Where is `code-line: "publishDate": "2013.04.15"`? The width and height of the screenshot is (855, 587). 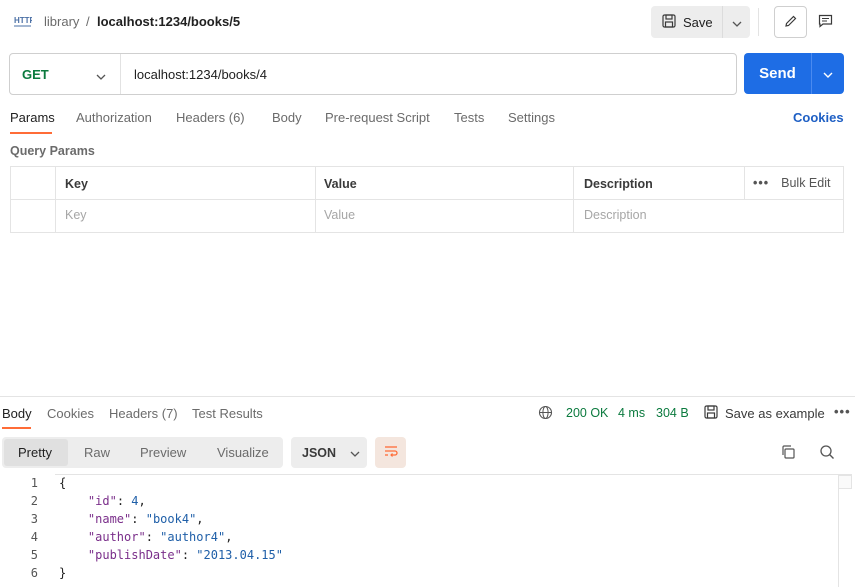
code-line: "publishDate": "2013.04.15" is located at coordinates (185, 555).